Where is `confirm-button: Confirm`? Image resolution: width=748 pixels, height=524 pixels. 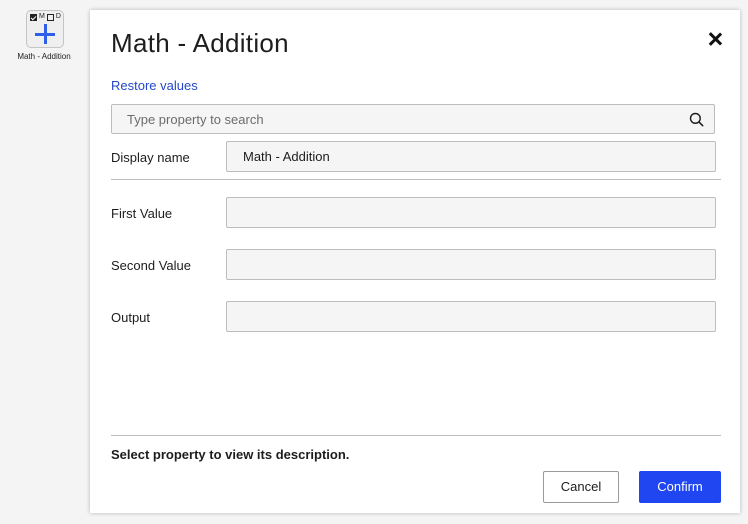
confirm-button: Confirm is located at coordinates (680, 487).